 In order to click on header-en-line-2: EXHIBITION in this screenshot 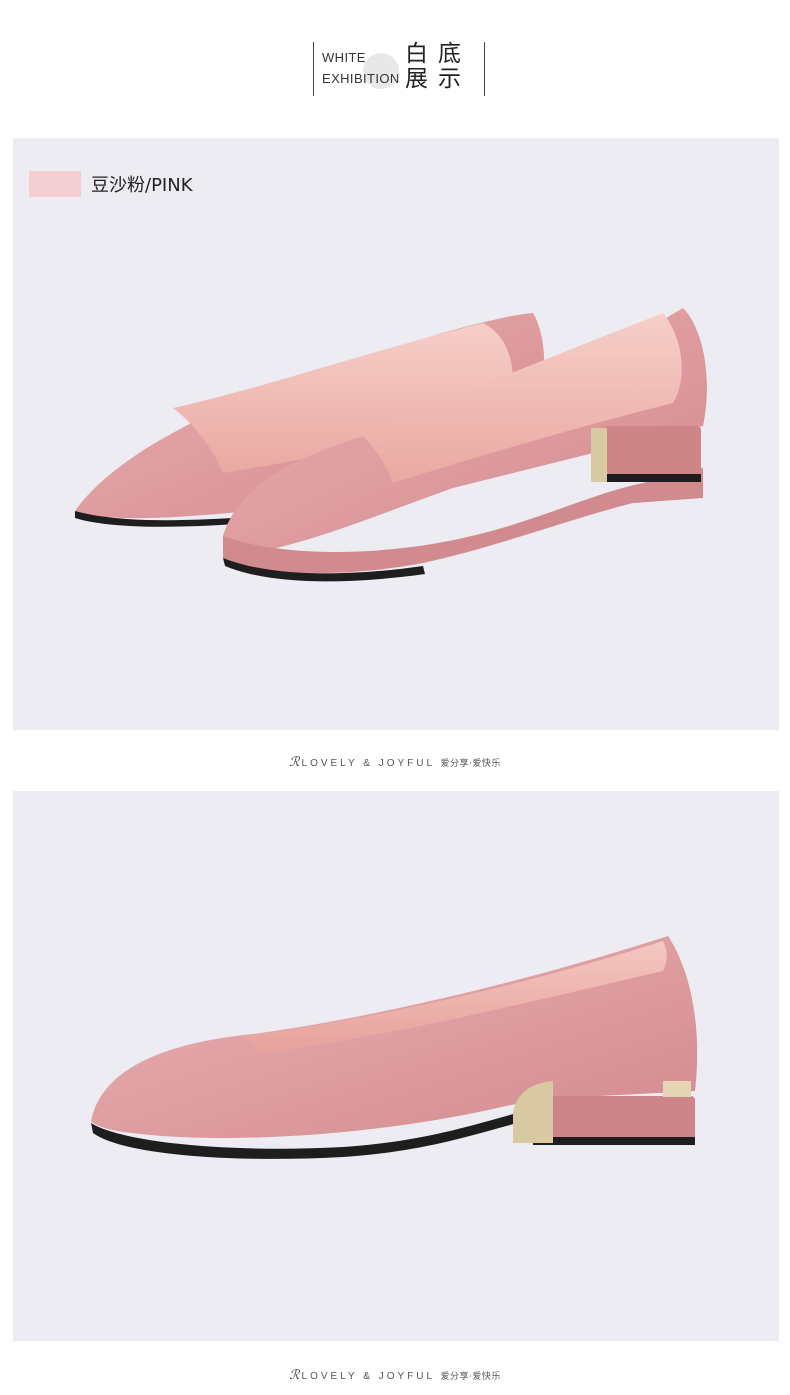, I will do `click(361, 78)`.